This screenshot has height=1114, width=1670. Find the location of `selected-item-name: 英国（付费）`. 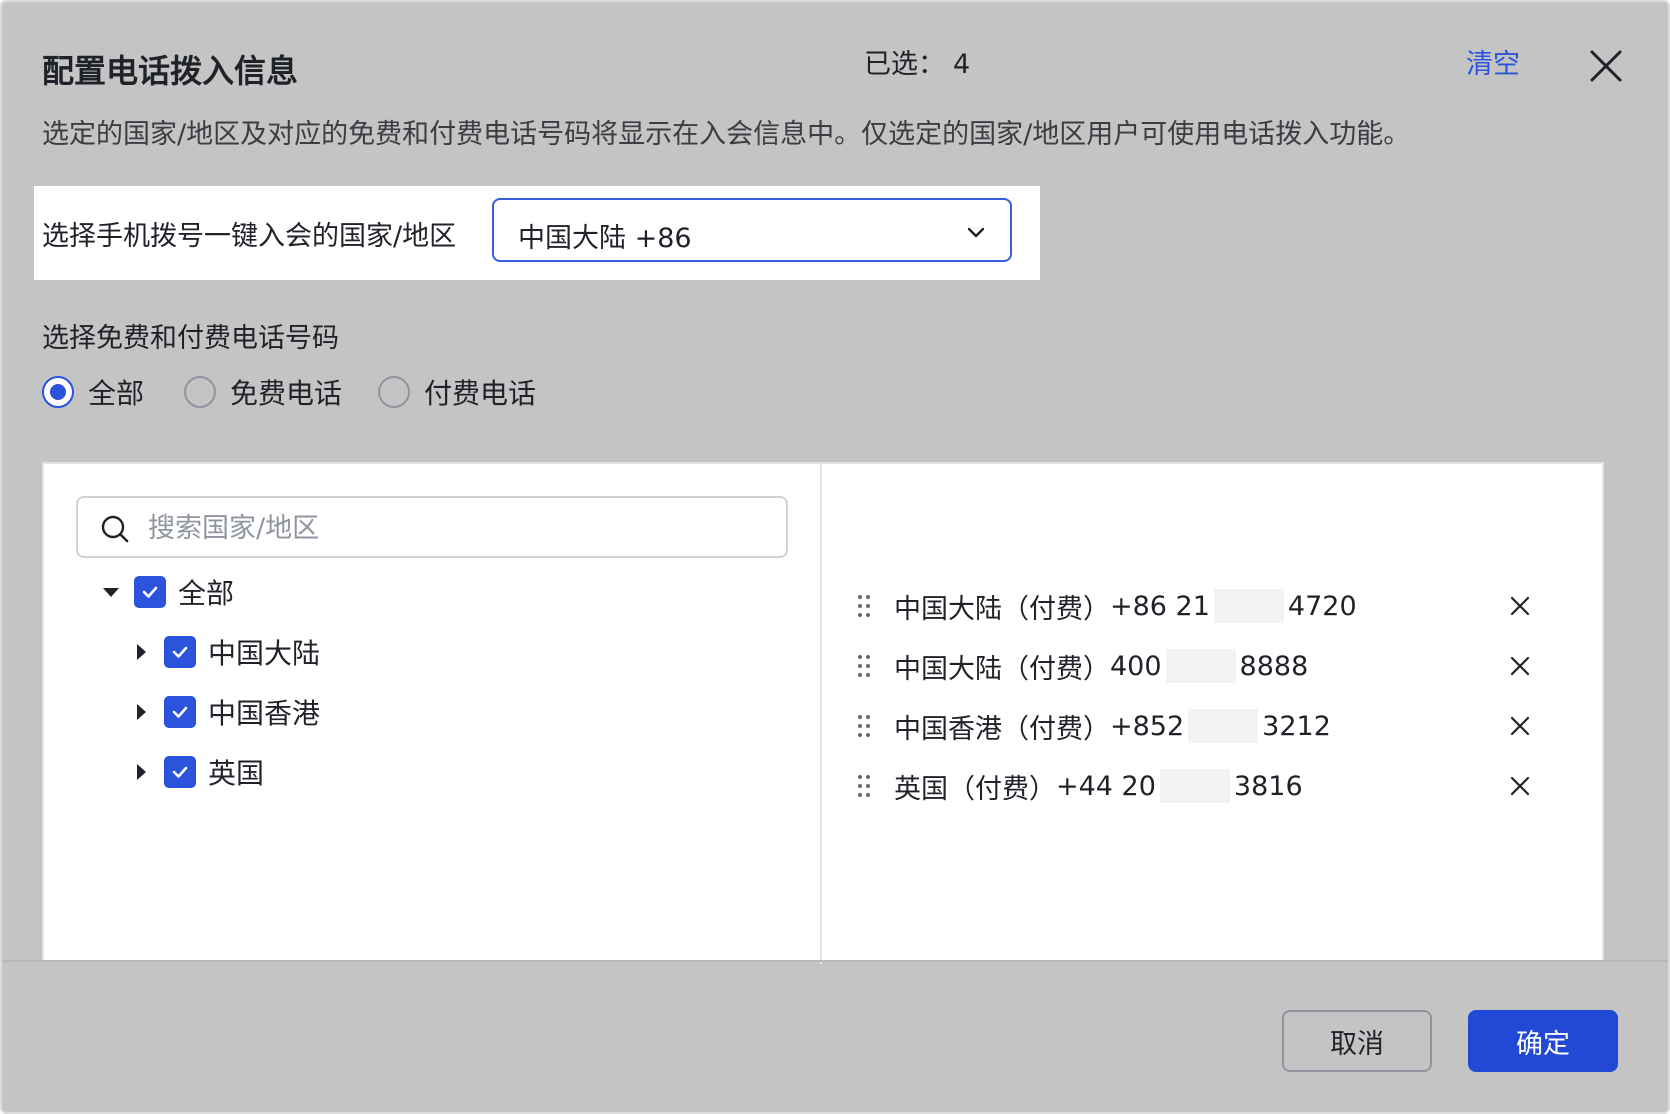

selected-item-name: 英国（付费） is located at coordinates (975, 789).